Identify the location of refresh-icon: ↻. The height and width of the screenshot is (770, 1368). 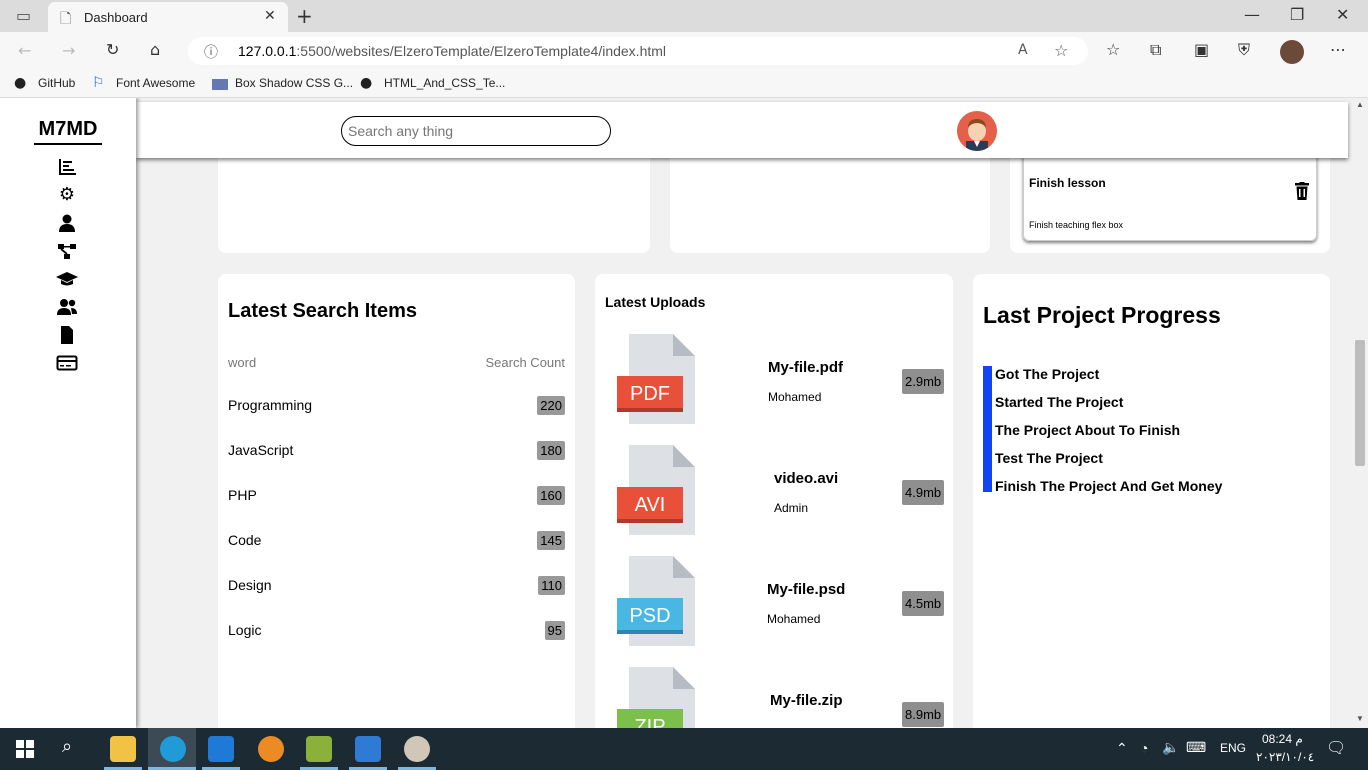
(112, 49).